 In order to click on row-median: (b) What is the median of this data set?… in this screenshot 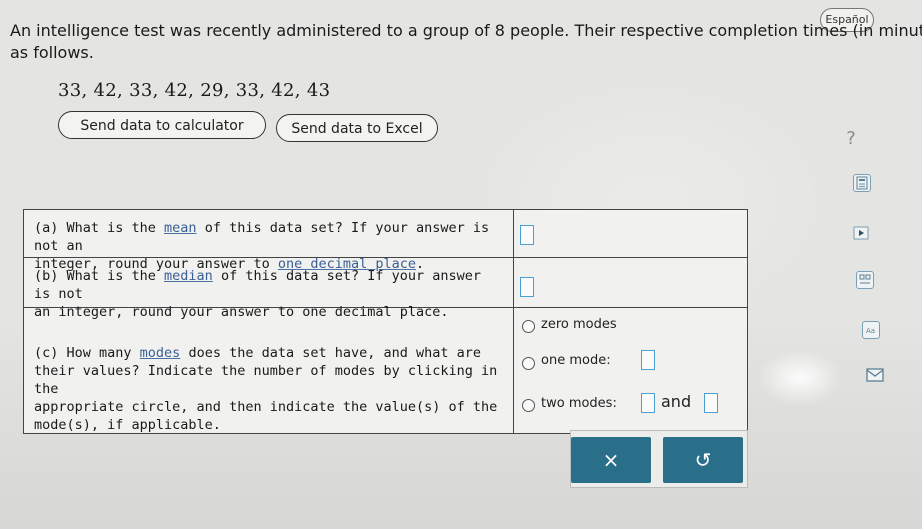, I will do `click(385, 289)`.